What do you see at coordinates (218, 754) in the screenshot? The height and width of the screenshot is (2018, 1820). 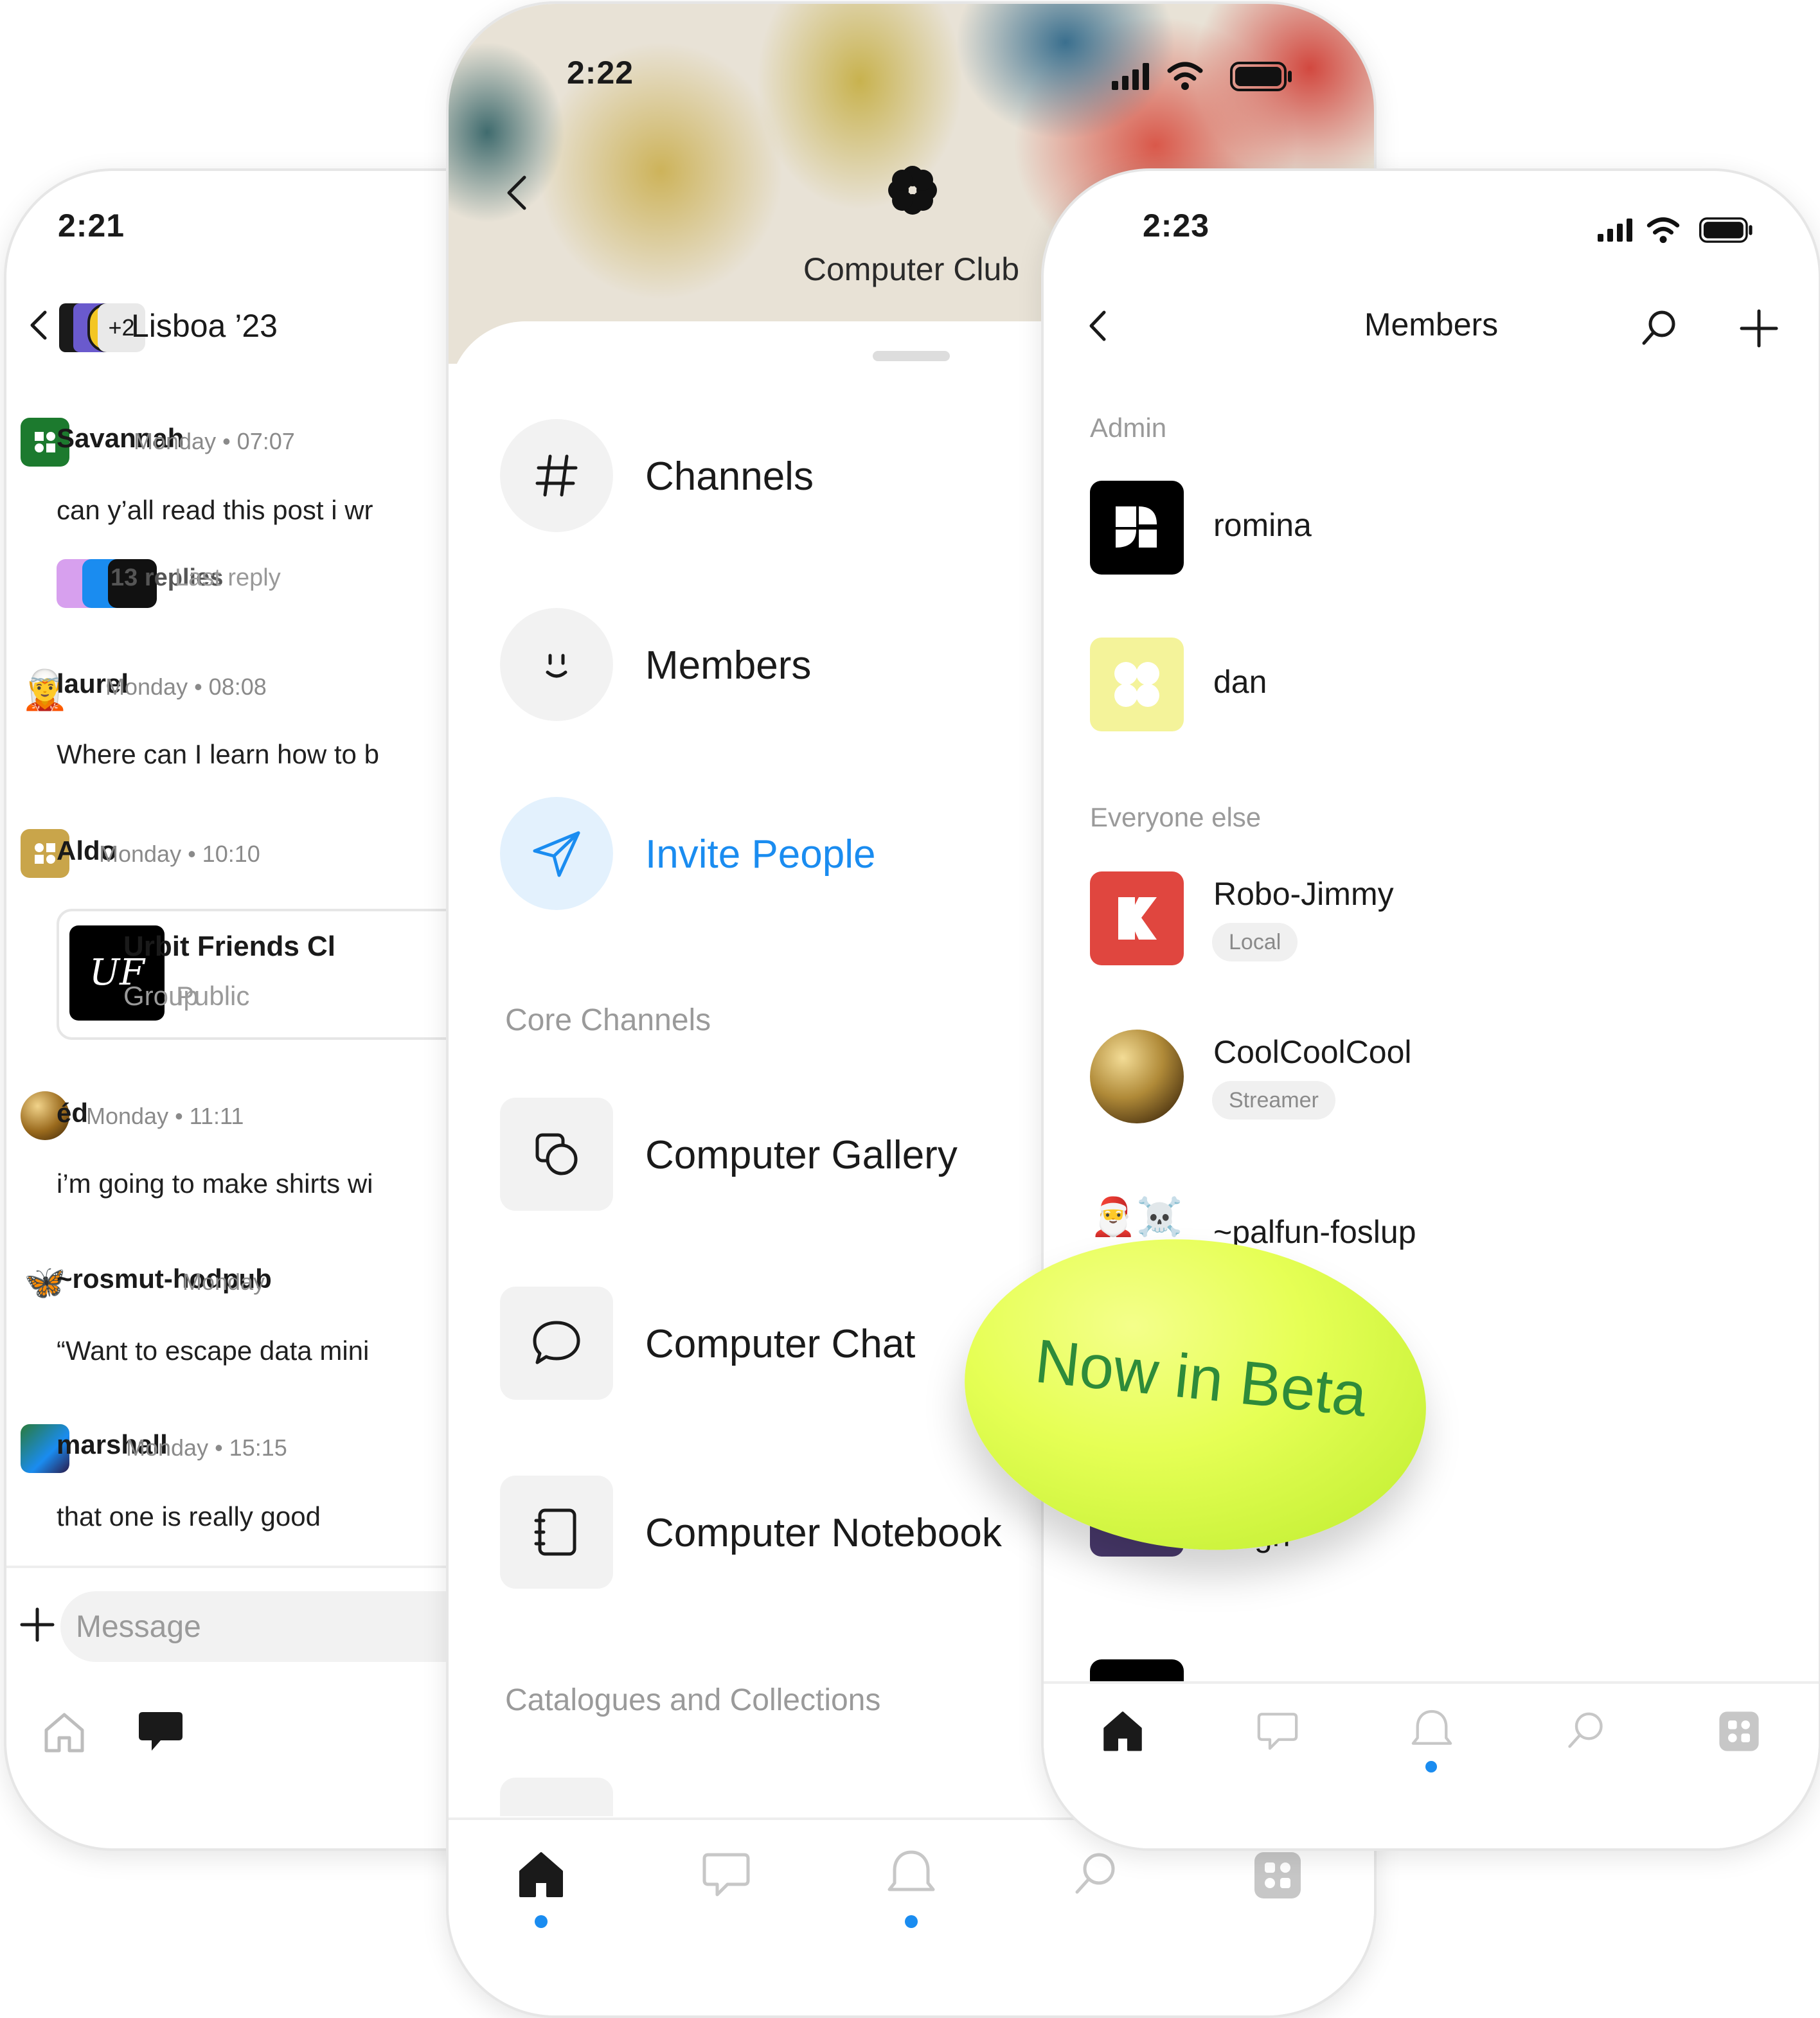 I see `message-text: Where can I learn how to b` at bounding box center [218, 754].